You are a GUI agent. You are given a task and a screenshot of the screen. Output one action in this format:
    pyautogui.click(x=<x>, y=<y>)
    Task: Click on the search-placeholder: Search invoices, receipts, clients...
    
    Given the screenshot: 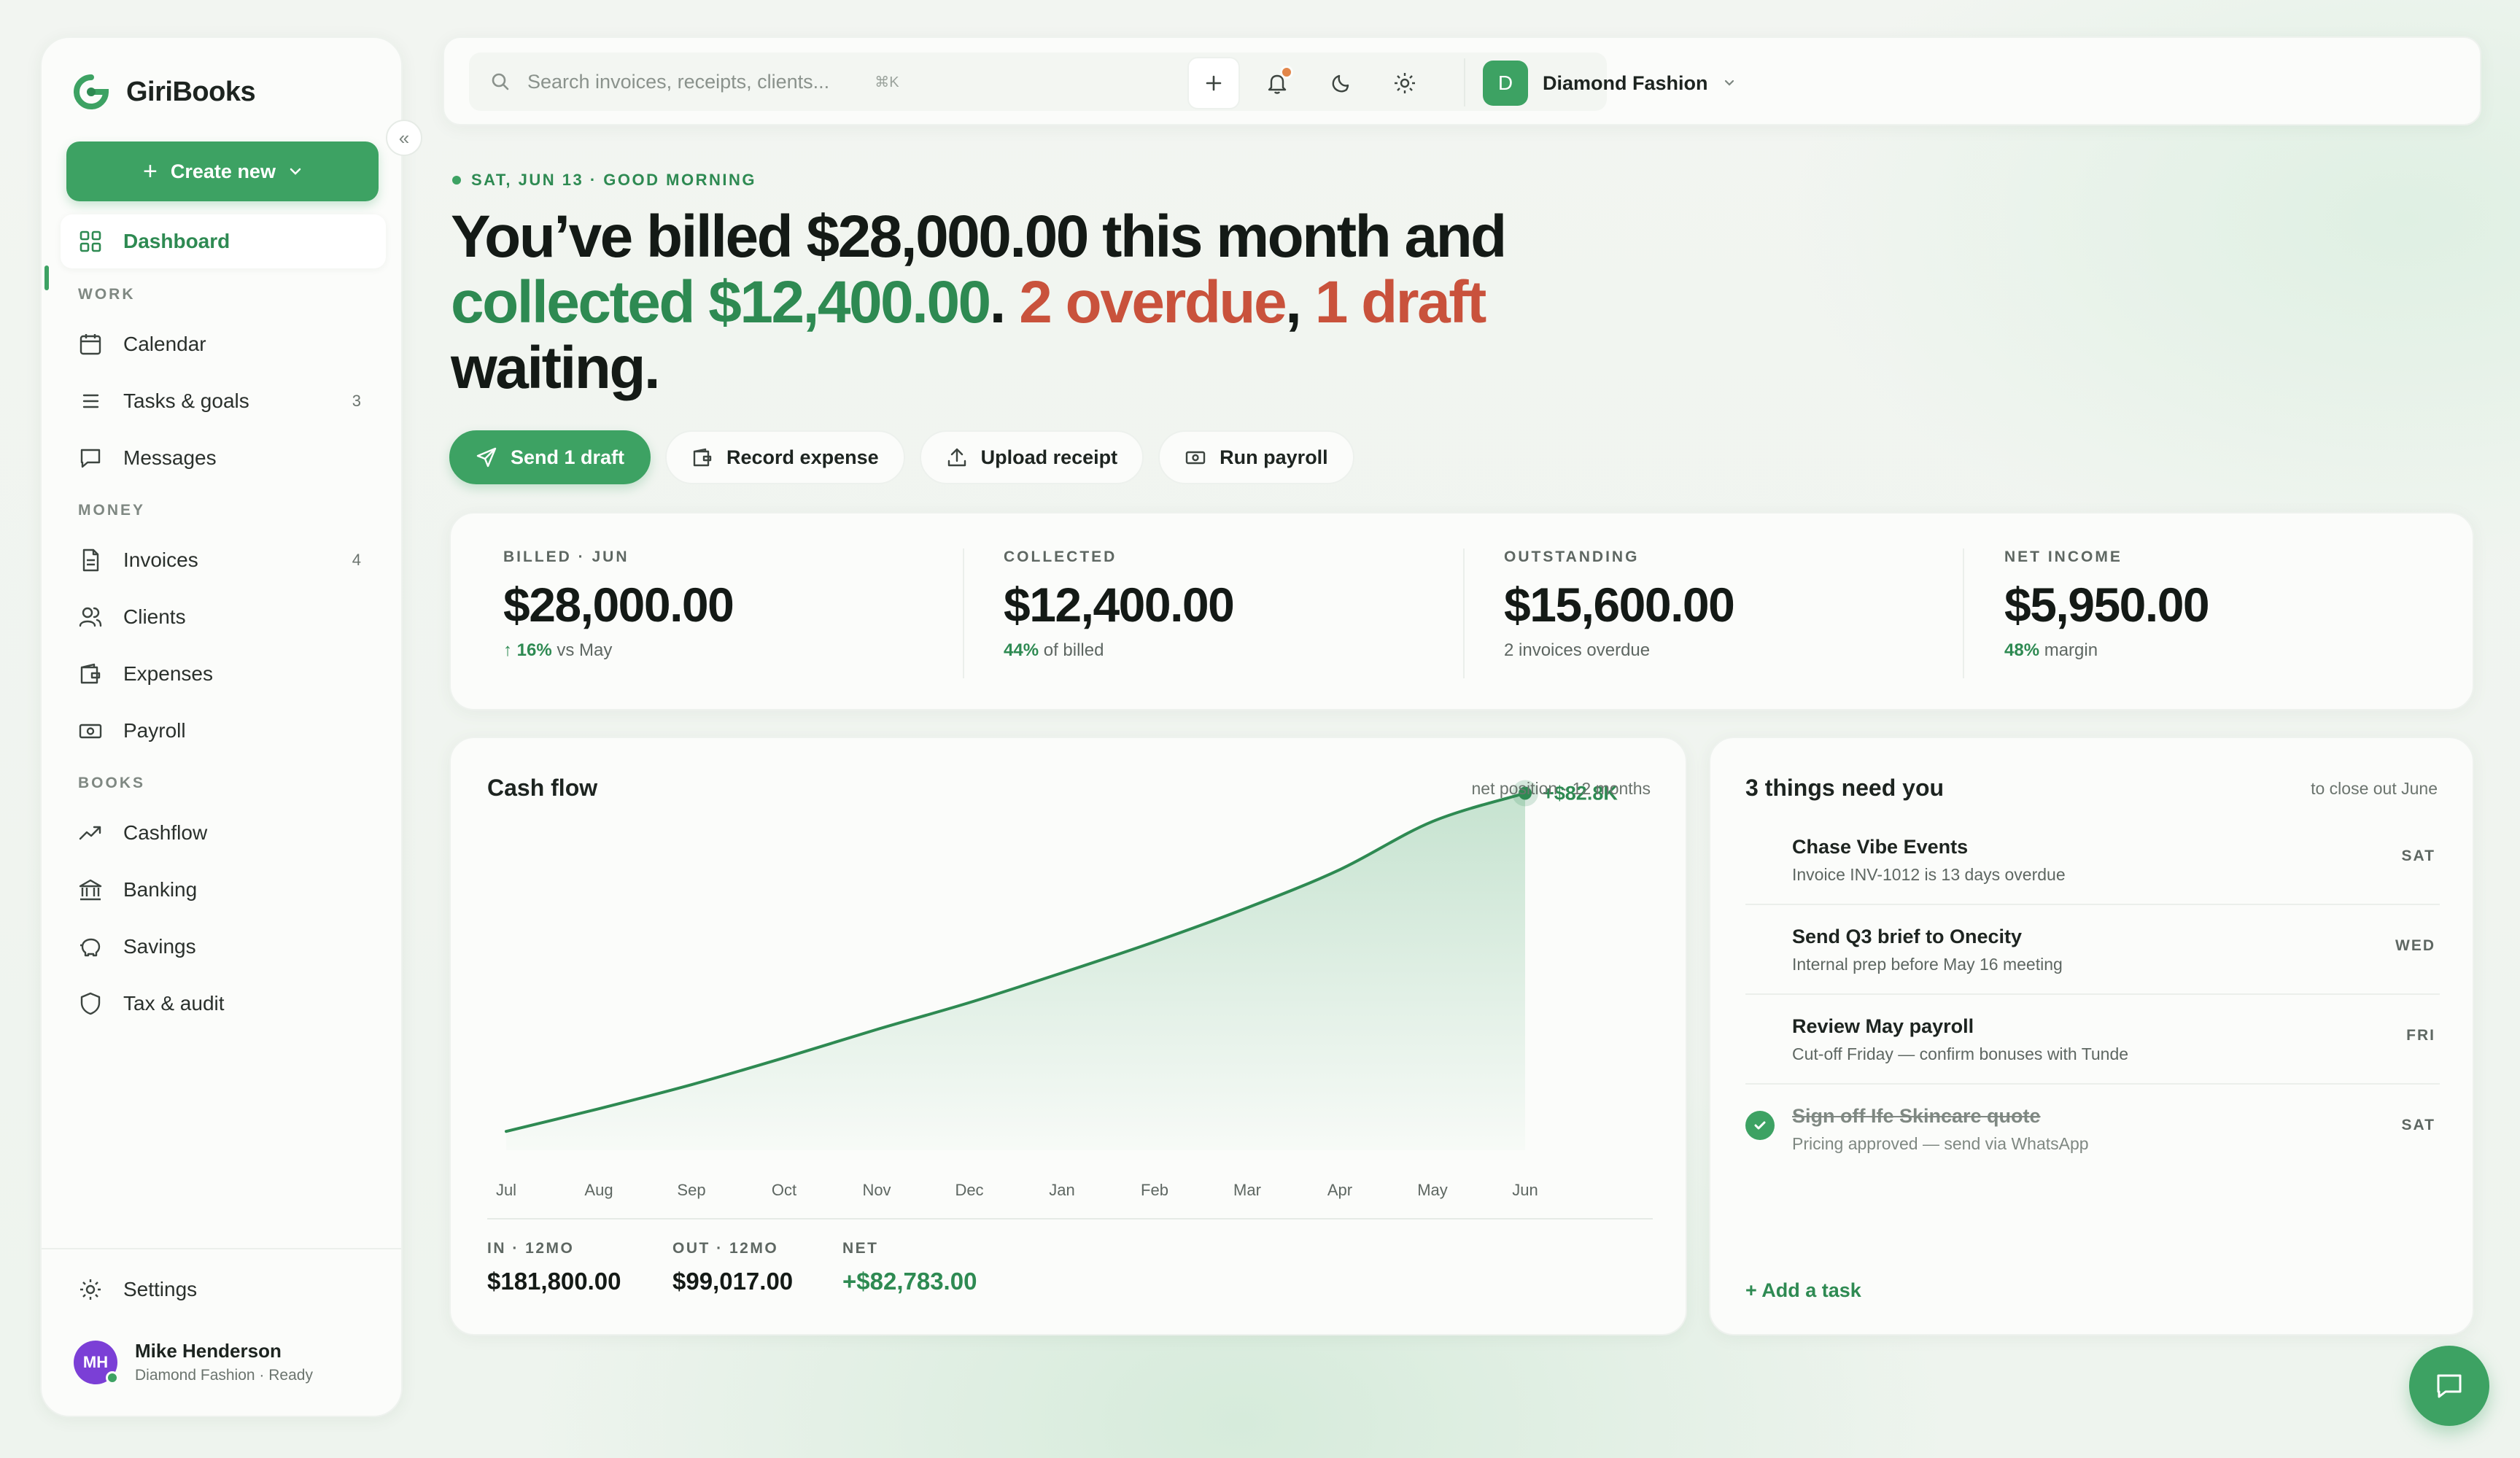 What is the action you would take?
    pyautogui.click(x=678, y=81)
    